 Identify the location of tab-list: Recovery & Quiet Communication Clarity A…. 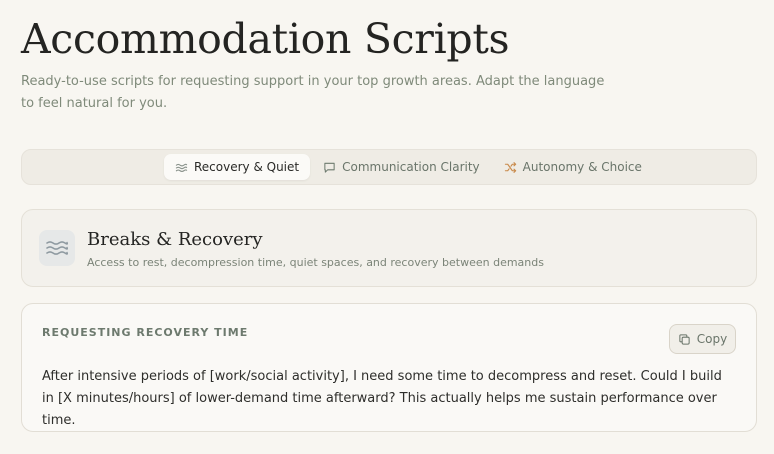
(409, 167).